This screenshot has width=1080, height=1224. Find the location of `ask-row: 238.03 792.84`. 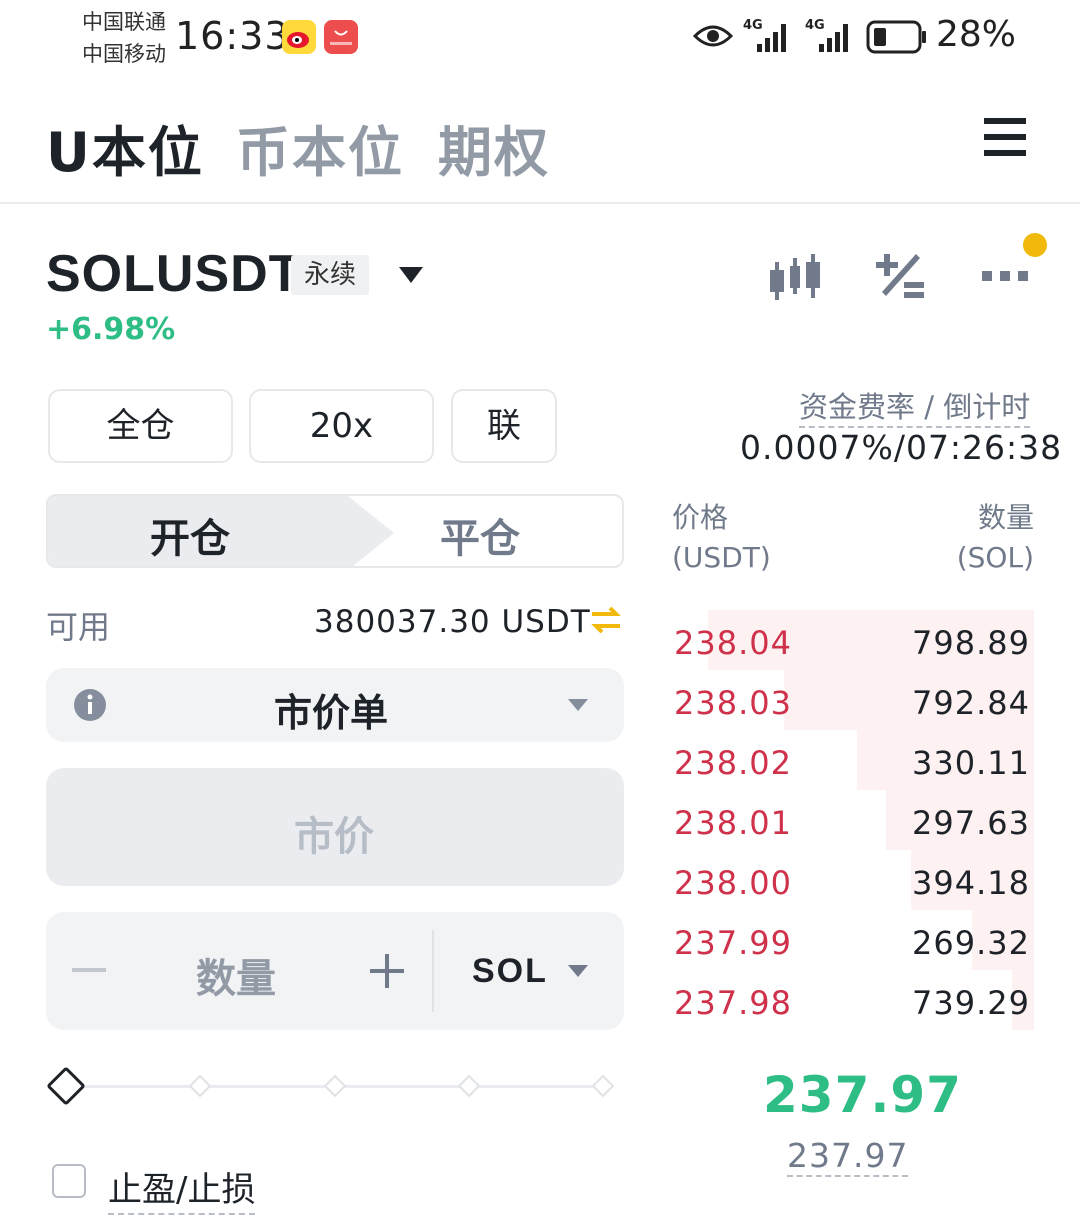

ask-row: 238.03 792.84 is located at coordinates (853, 700).